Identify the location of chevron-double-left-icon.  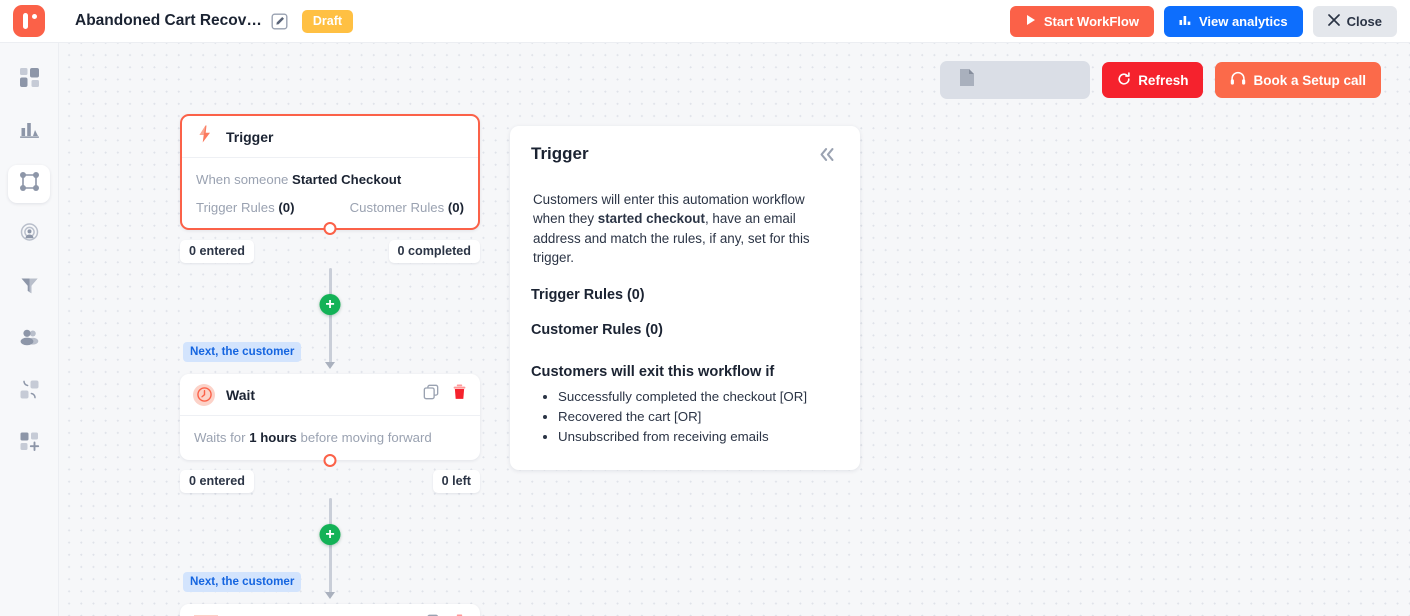
(827, 157).